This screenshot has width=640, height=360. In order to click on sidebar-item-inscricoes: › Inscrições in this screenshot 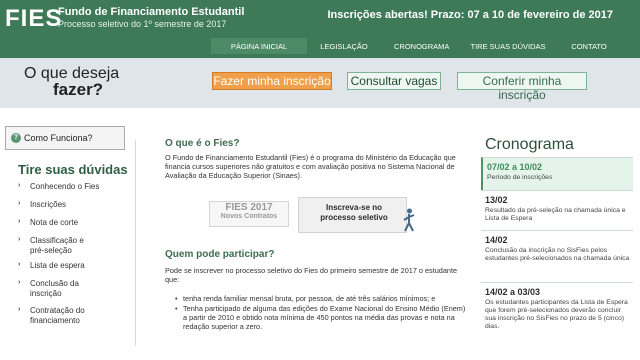, I will do `click(42, 205)`.